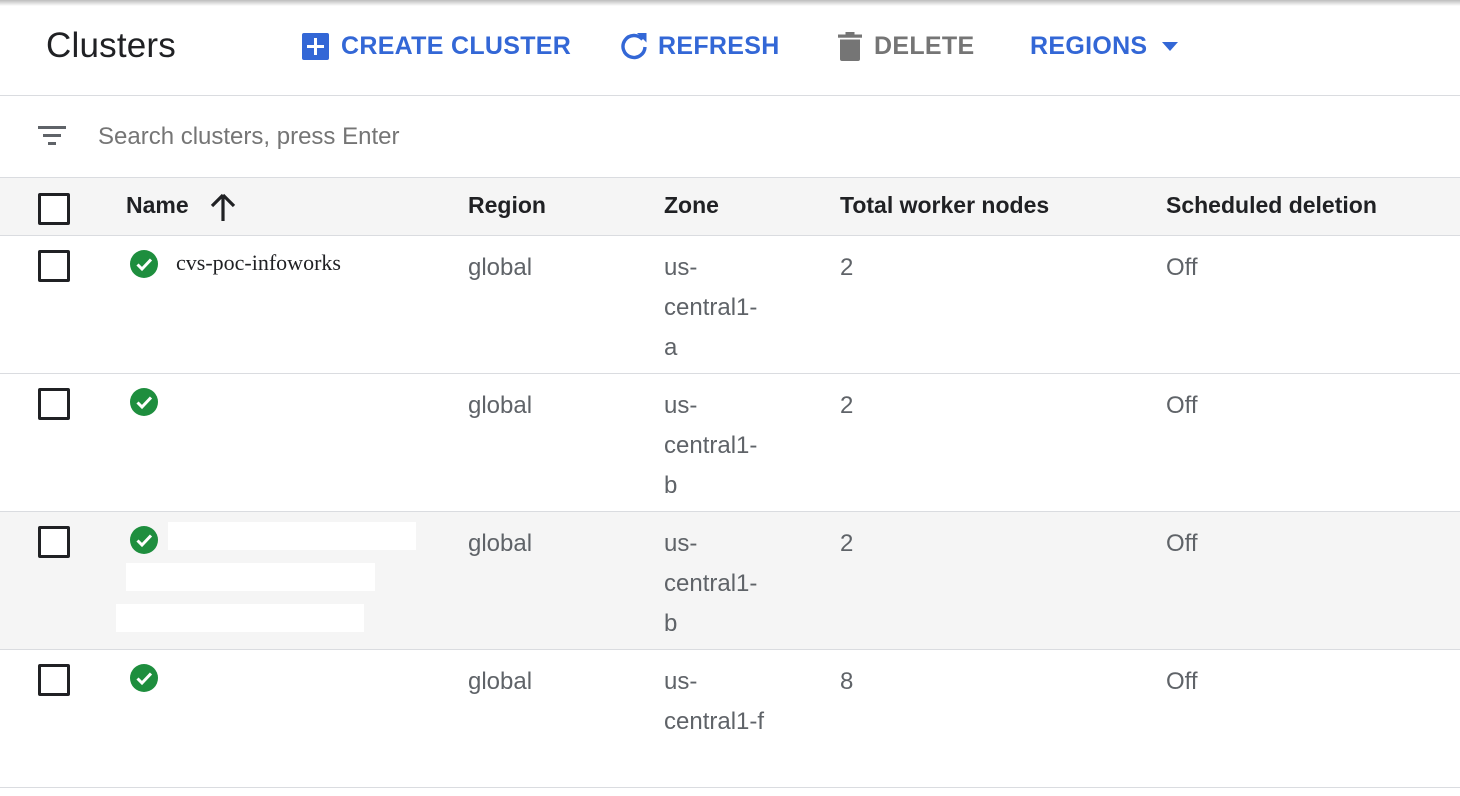 The image size is (1460, 796). What do you see at coordinates (223, 209) in the screenshot?
I see `arrow-up-icon` at bounding box center [223, 209].